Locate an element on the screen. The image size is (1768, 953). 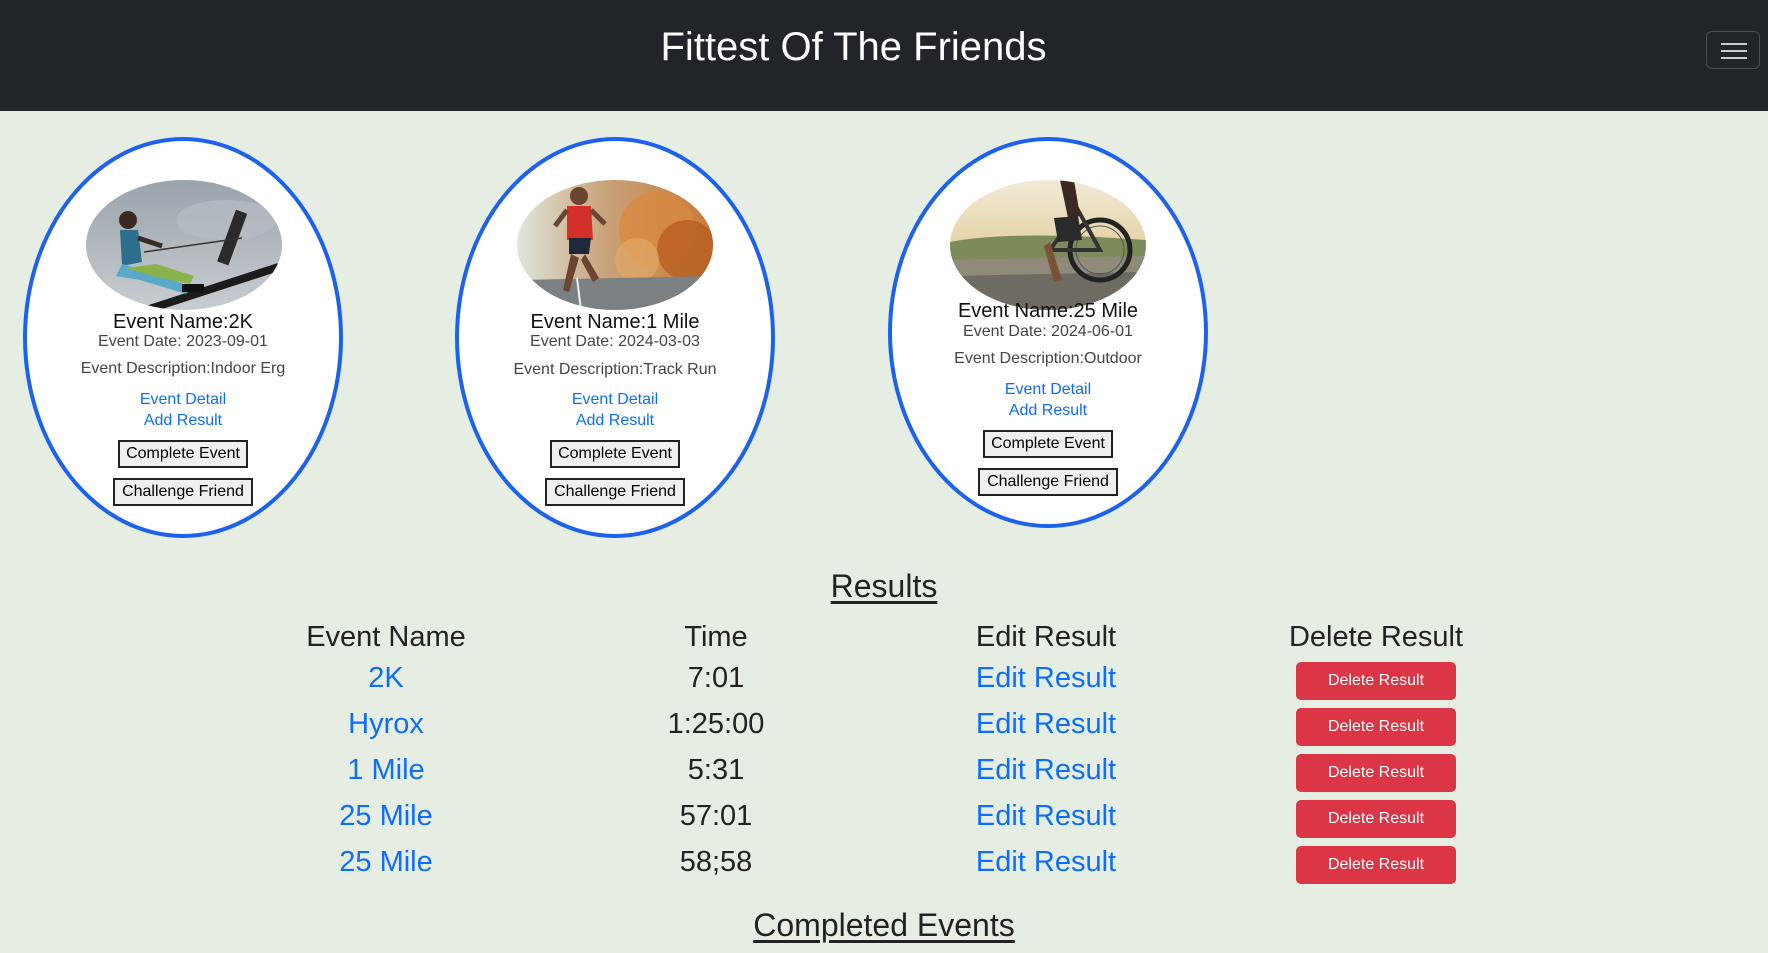
result-event-link: 1 Mile is located at coordinates (386, 770).